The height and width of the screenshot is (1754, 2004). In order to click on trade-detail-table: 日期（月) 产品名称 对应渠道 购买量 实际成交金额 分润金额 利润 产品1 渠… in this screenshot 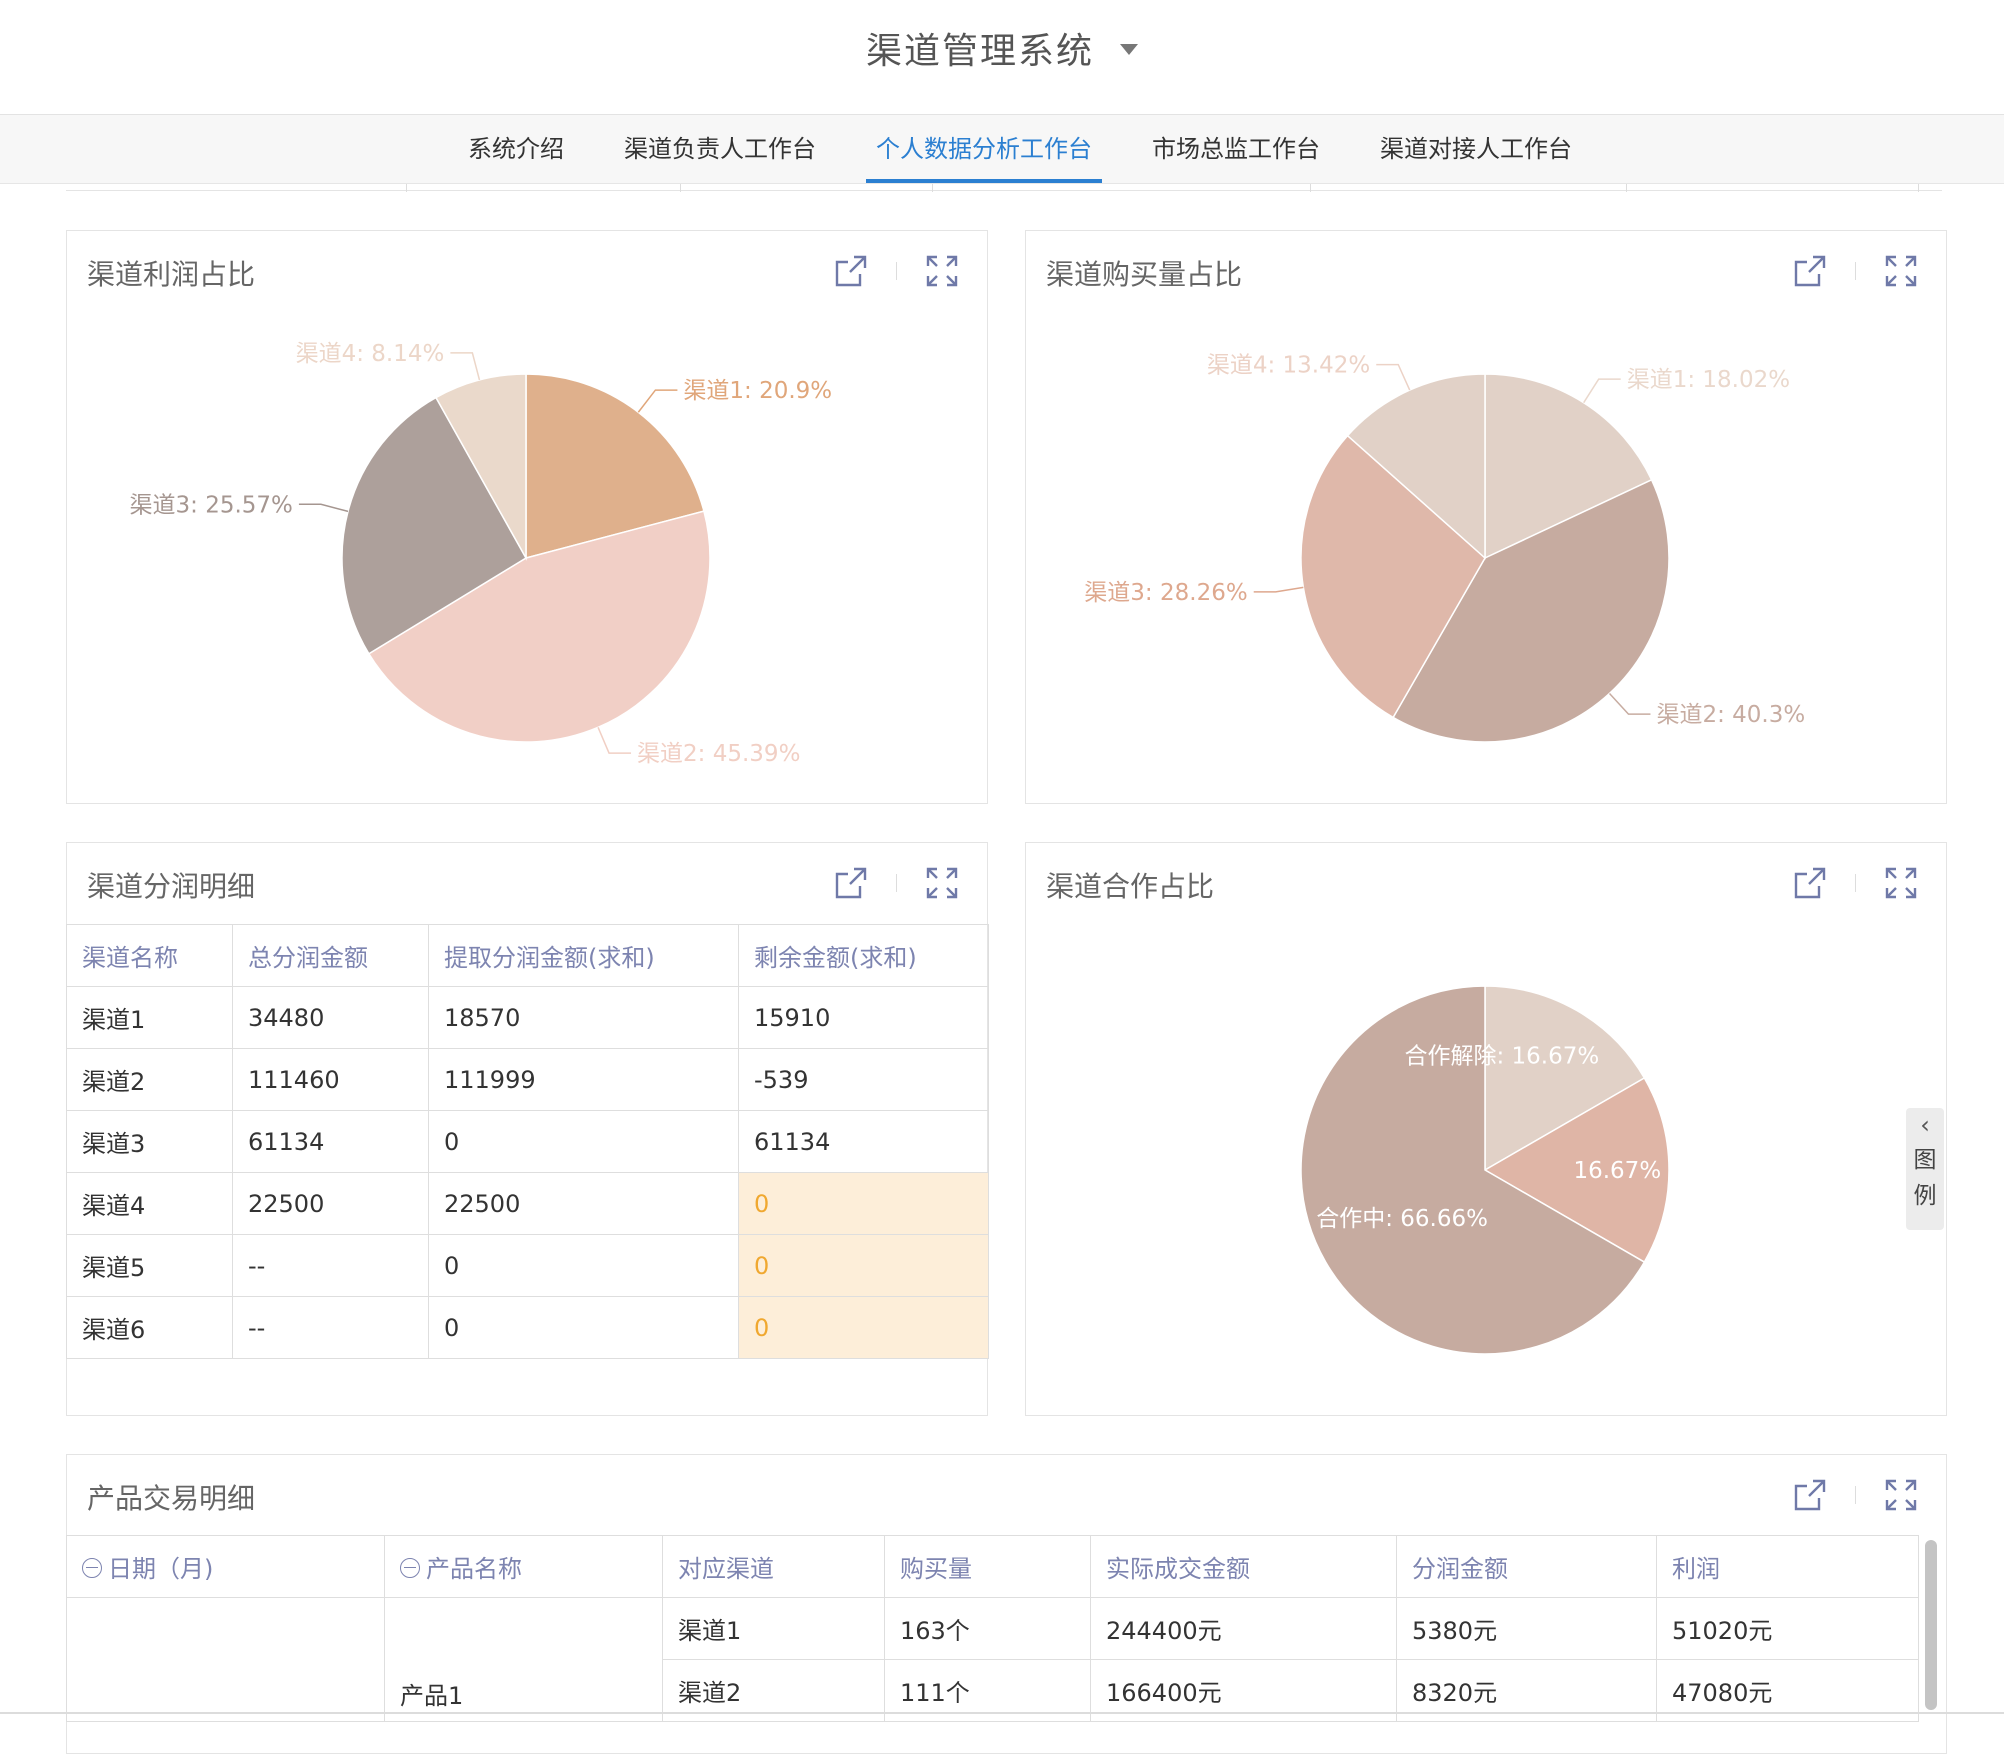, I will do `click(992, 1628)`.